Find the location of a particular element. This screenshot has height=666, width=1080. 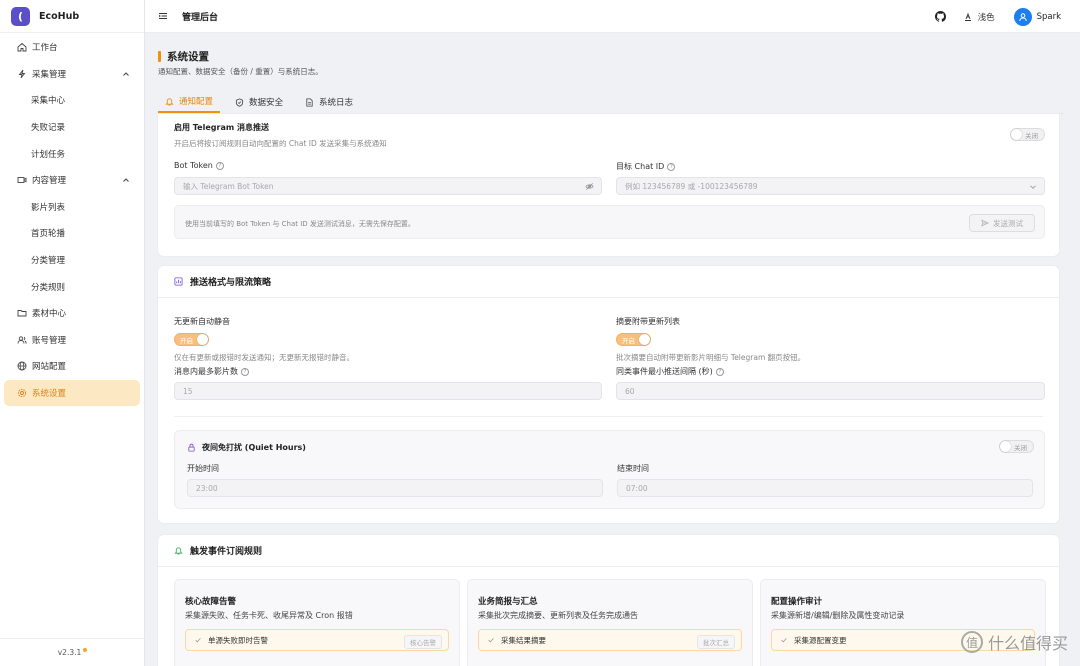

users-icon is located at coordinates (22, 340).